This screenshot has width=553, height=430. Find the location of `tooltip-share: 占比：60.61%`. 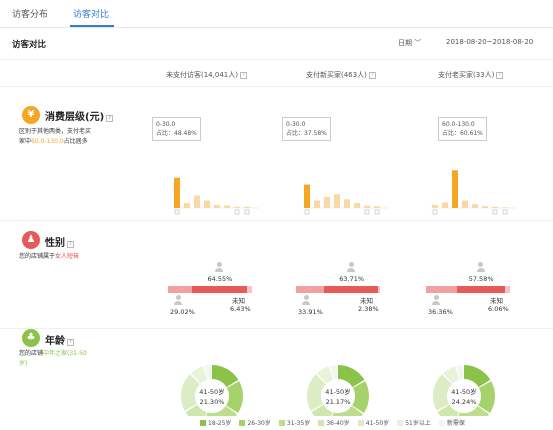

tooltip-share: 占比：60.61% is located at coordinates (462, 133).